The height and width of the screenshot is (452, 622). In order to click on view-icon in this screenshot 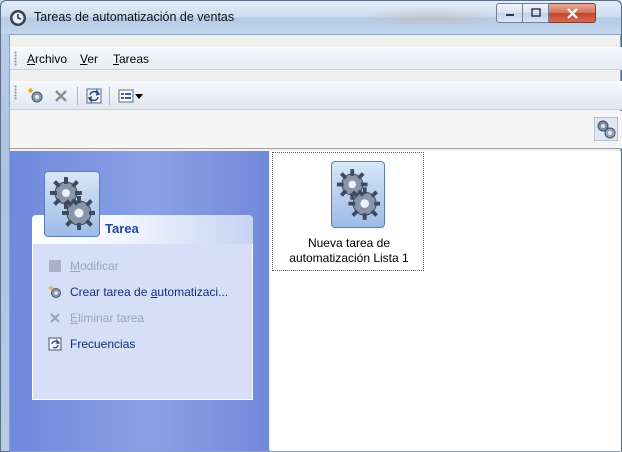, I will do `click(126, 96)`.